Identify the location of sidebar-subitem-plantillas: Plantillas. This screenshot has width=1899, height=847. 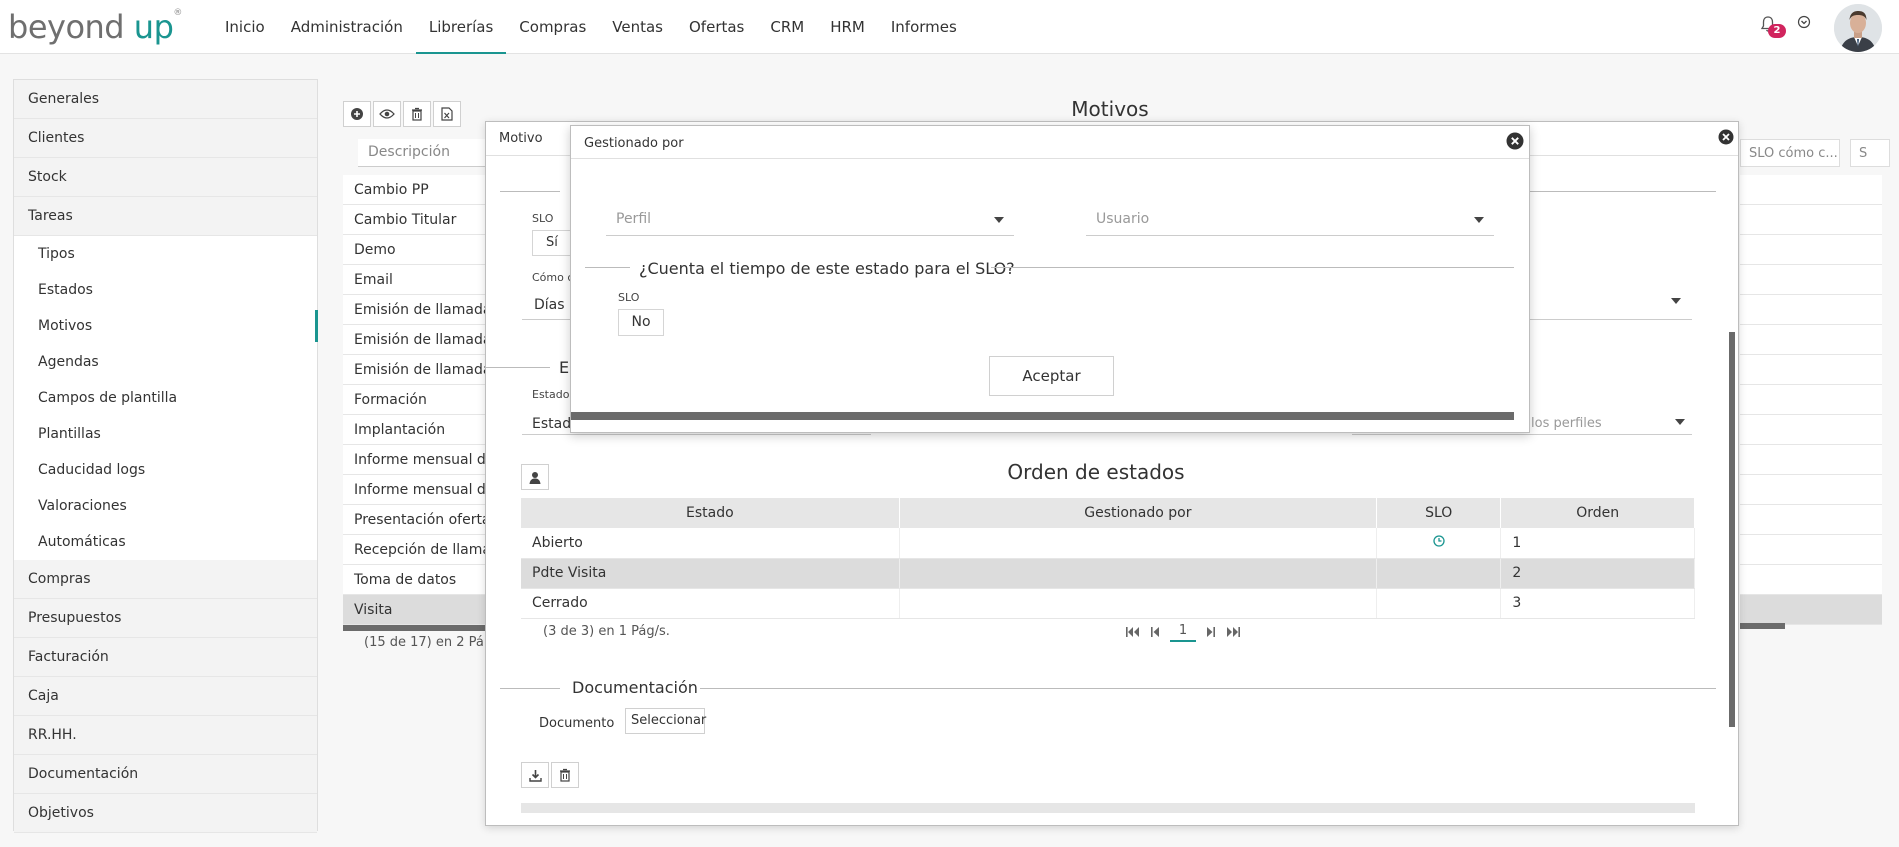
(165, 434).